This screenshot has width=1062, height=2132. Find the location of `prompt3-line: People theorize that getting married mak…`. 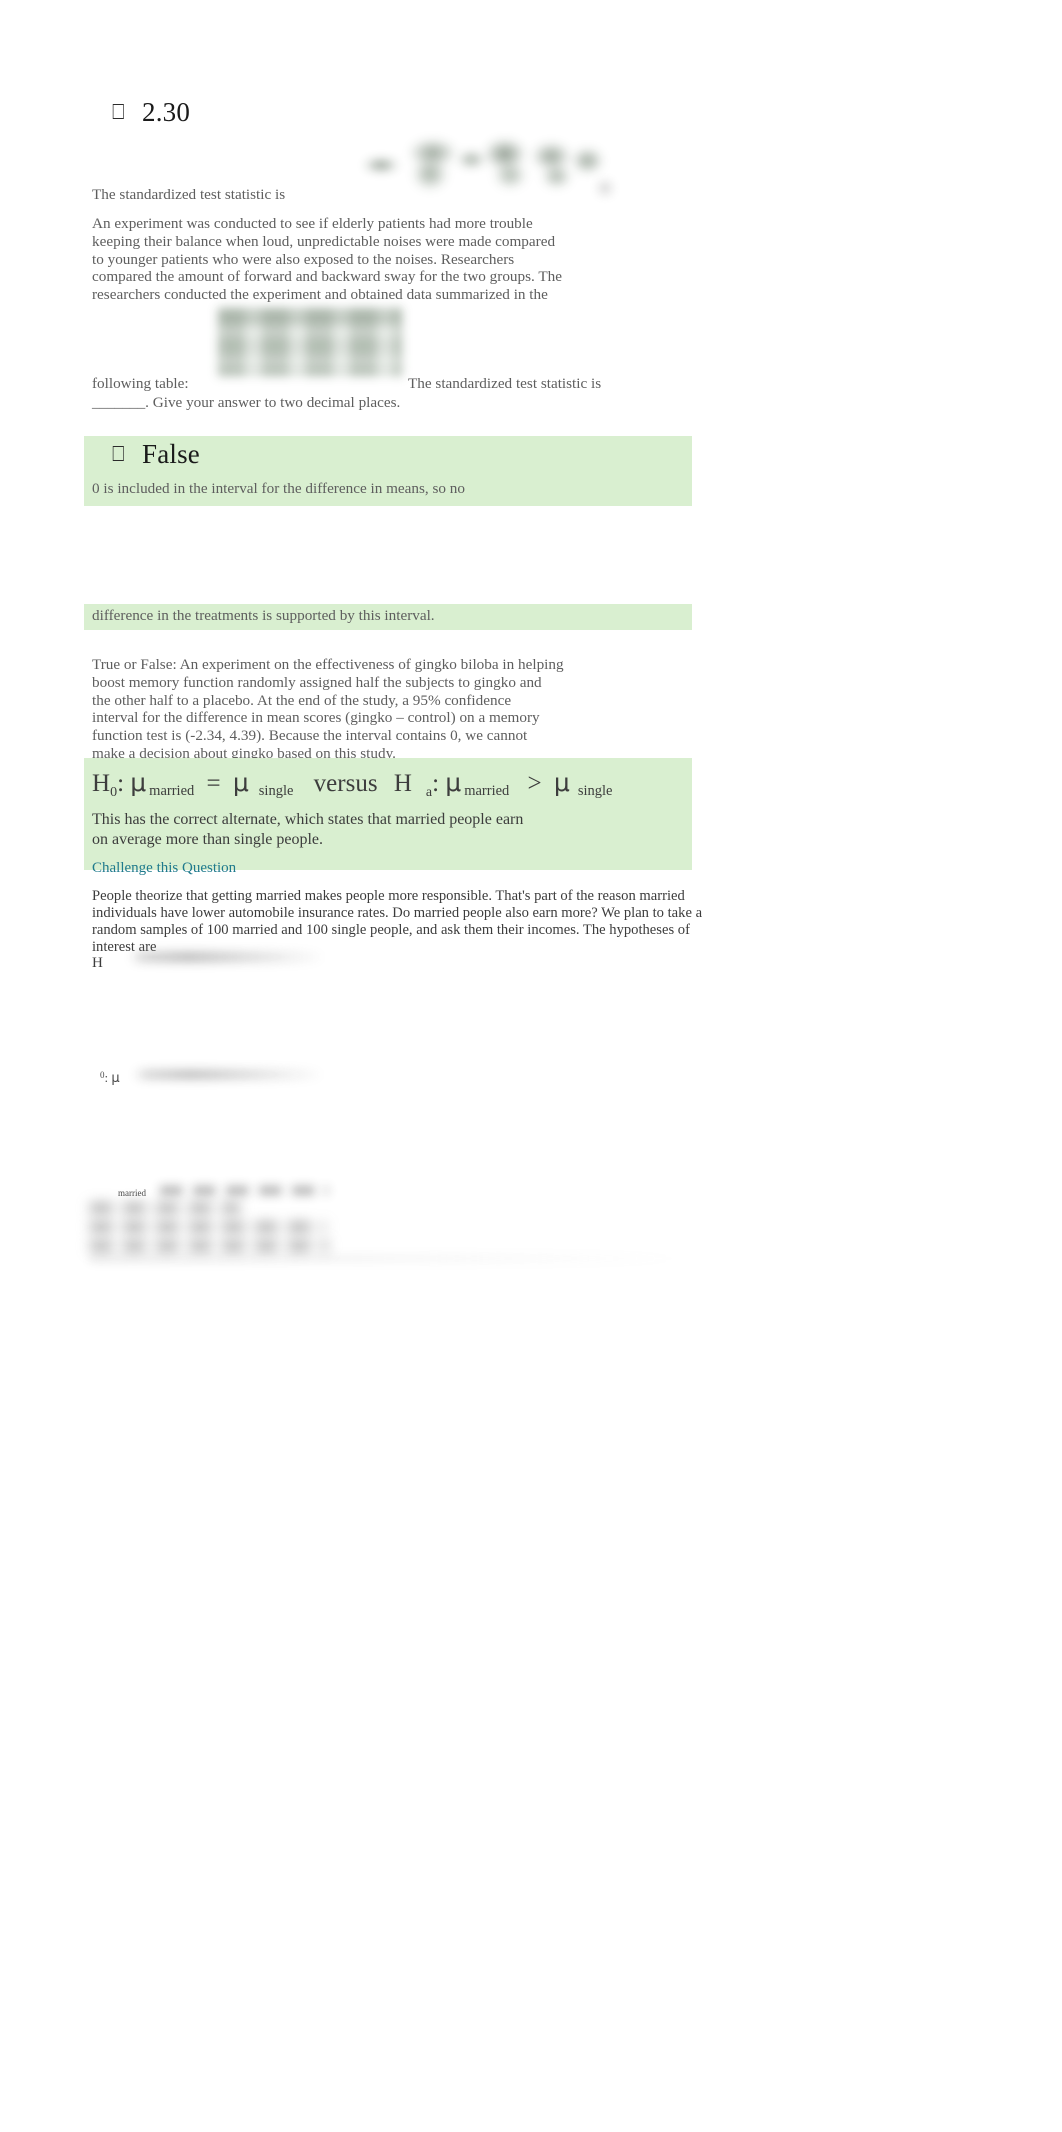

prompt3-line: People theorize that getting married mak… is located at coordinates (388, 896).